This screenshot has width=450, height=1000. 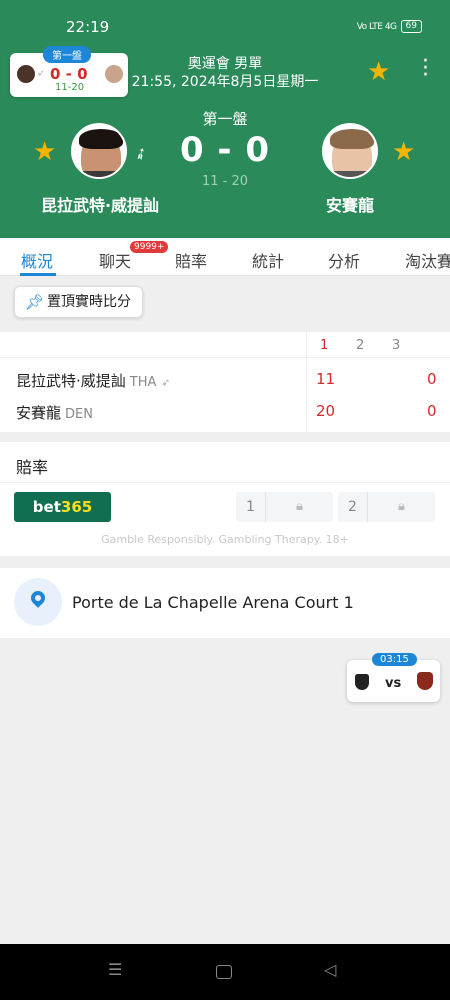 What do you see at coordinates (326, 379) in the screenshot?
I see `home-set1-score: 11` at bounding box center [326, 379].